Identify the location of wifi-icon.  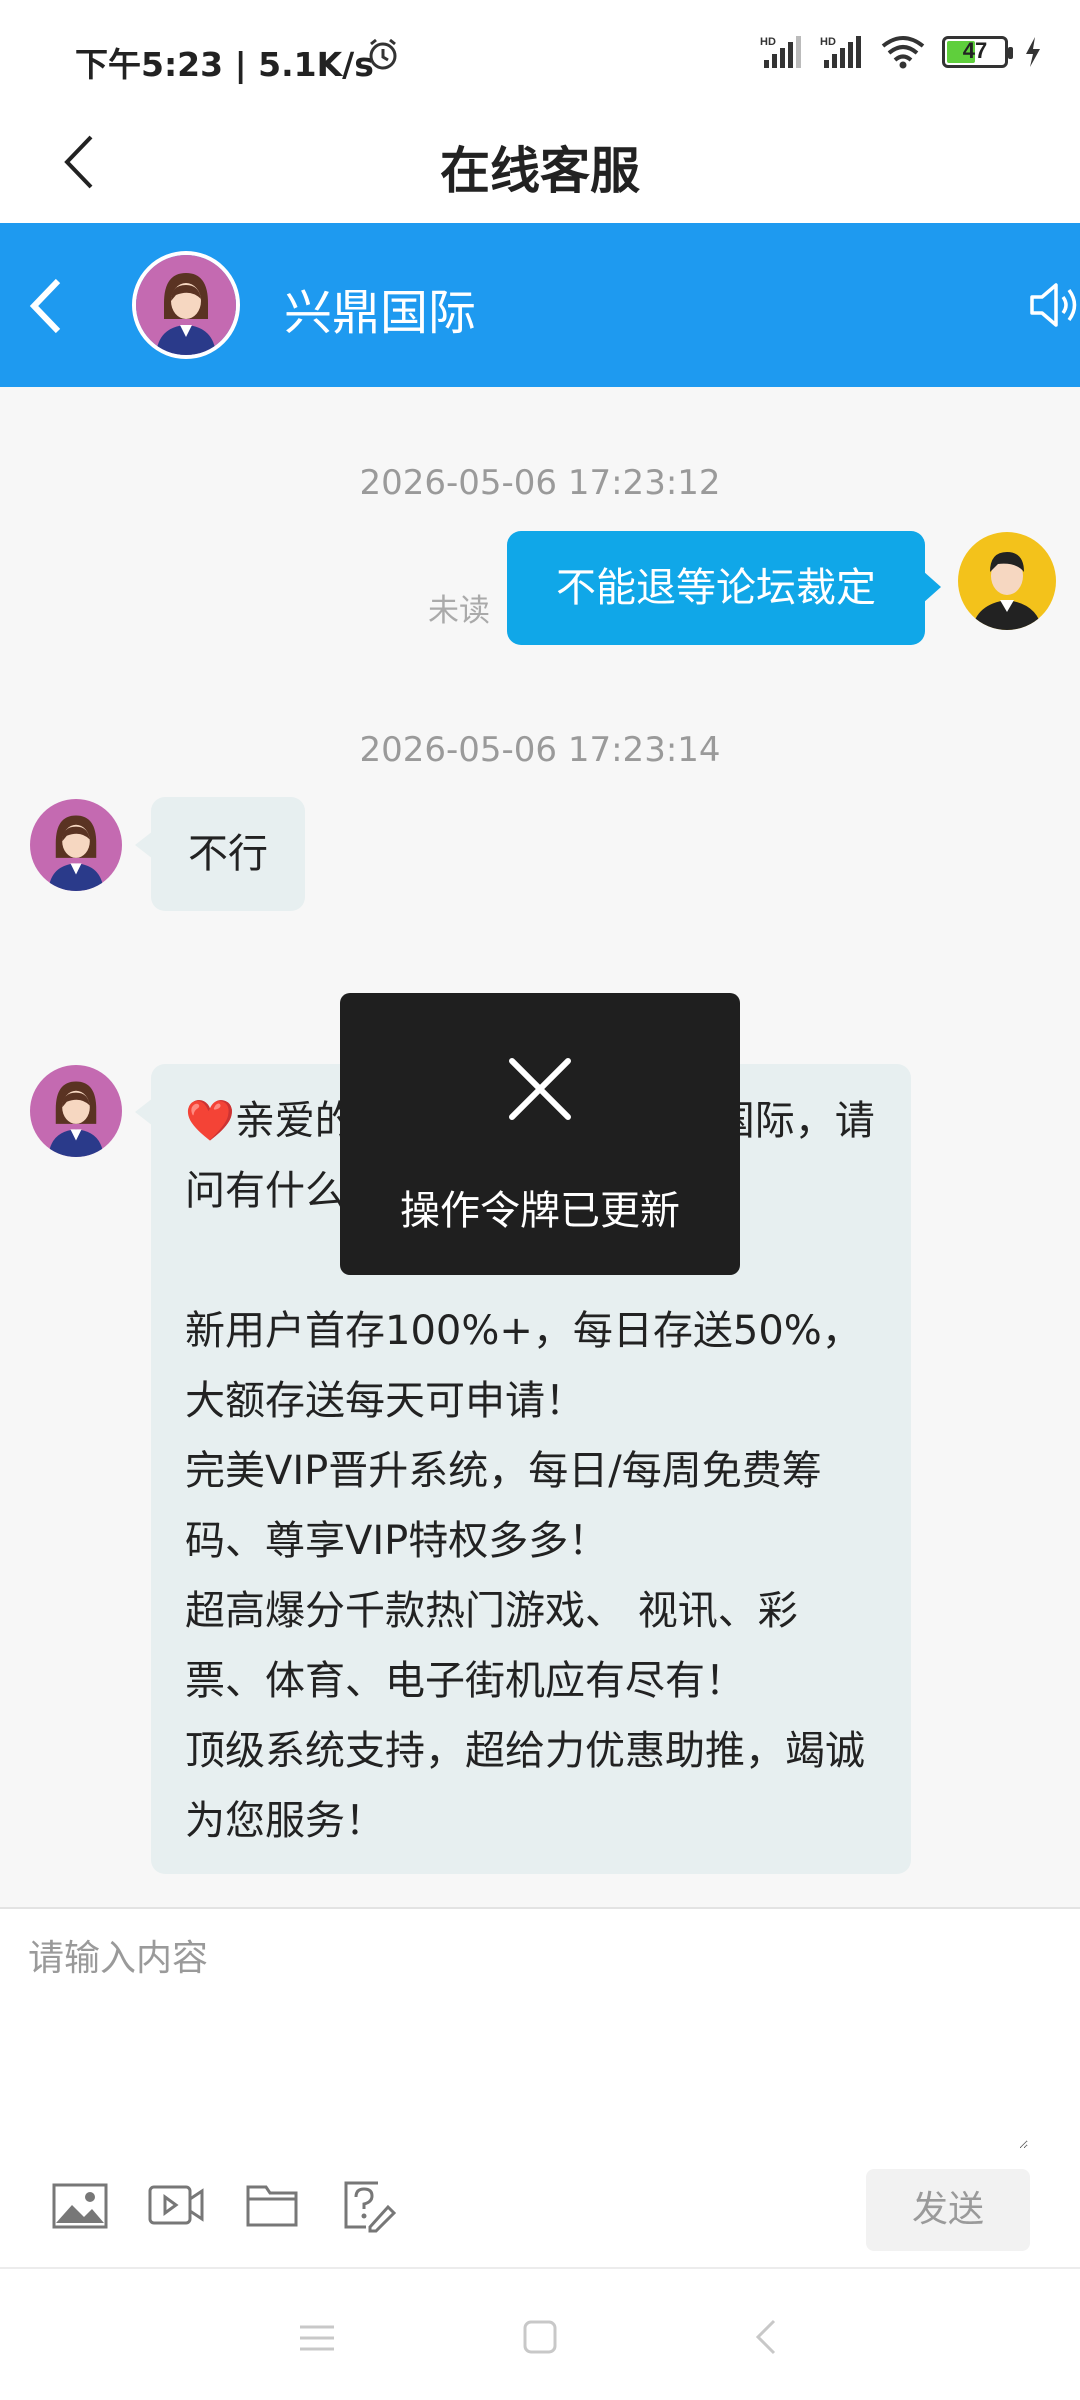
(903, 52).